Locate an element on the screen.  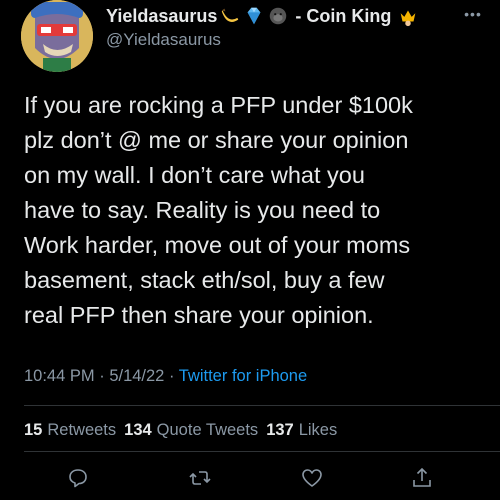
retweet-icon is located at coordinates (200, 478).